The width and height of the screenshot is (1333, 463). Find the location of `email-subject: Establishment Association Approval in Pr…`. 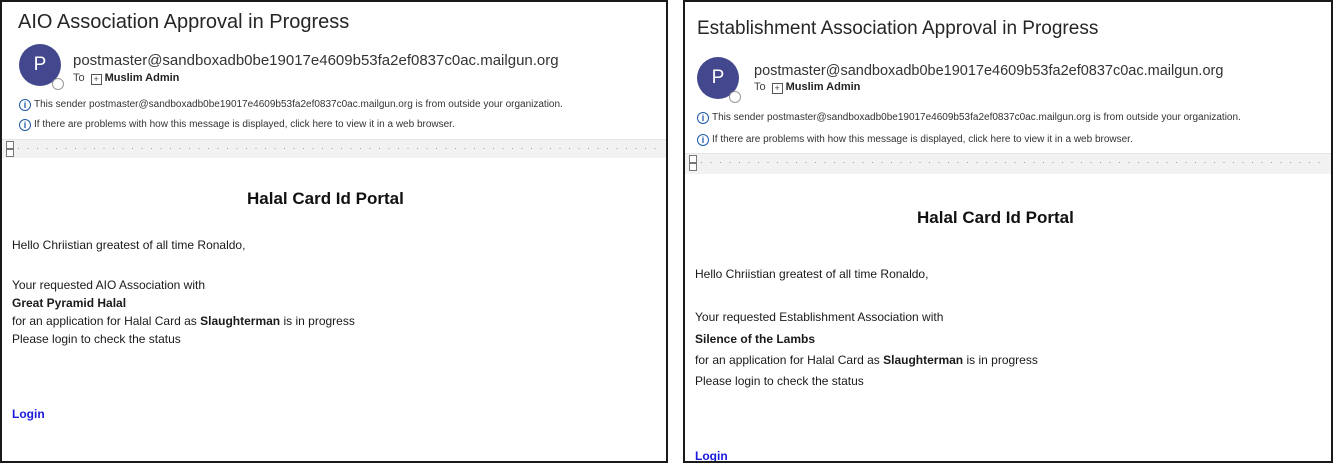

email-subject: Establishment Association Approval in Pr… is located at coordinates (898, 28).